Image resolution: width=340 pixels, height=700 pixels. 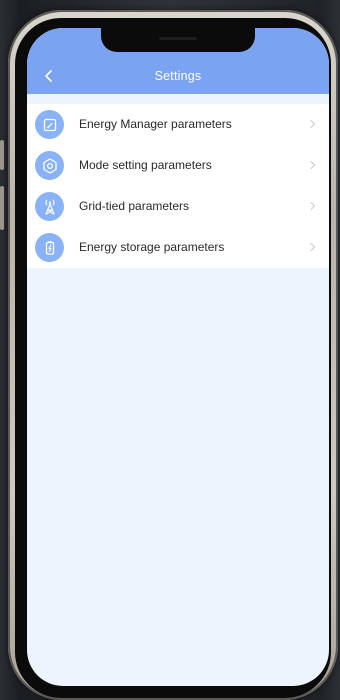 I want to click on menu-item-label: Energy Manager parameters, so click(x=155, y=124).